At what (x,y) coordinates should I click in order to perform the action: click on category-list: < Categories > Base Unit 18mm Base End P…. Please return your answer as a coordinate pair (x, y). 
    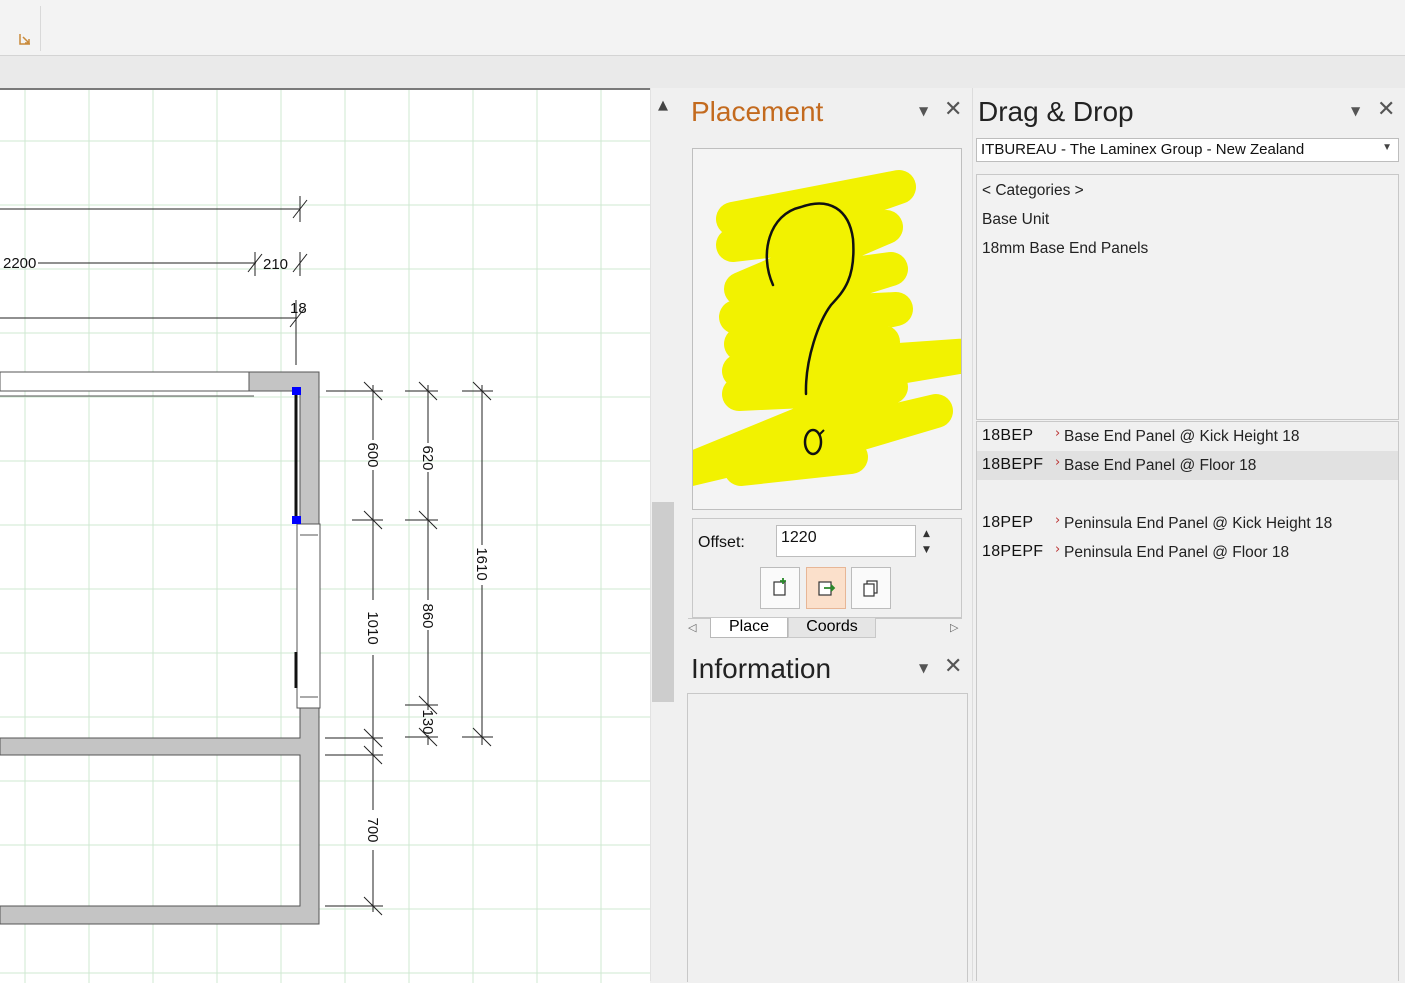
    Looking at the image, I should click on (1187, 297).